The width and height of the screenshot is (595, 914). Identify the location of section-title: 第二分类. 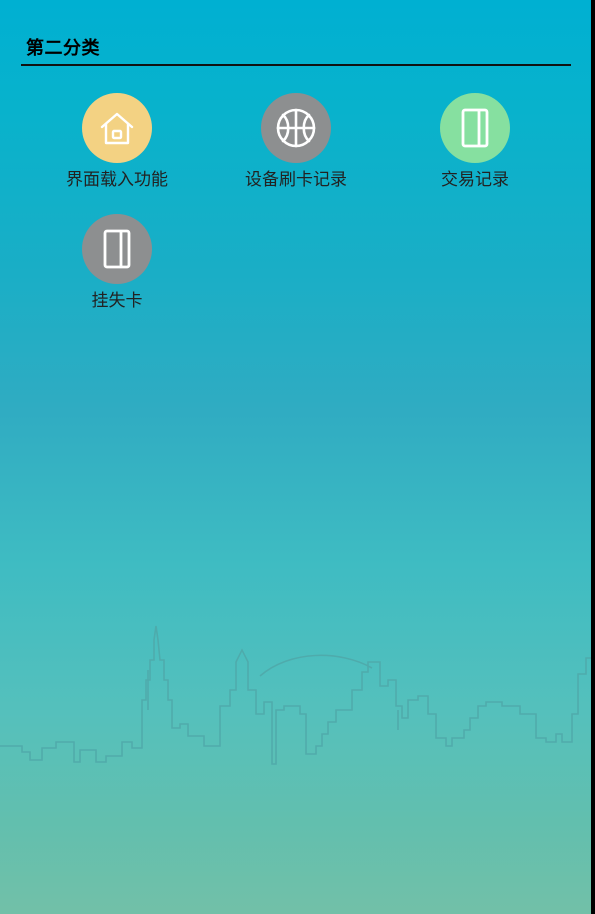
(63, 48).